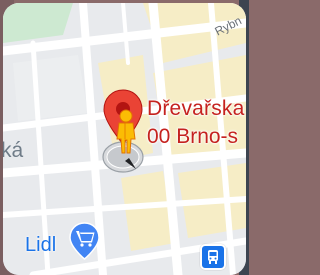 This screenshot has height=275, width=320. What do you see at coordinates (50, 88) in the screenshot?
I see `block` at bounding box center [50, 88].